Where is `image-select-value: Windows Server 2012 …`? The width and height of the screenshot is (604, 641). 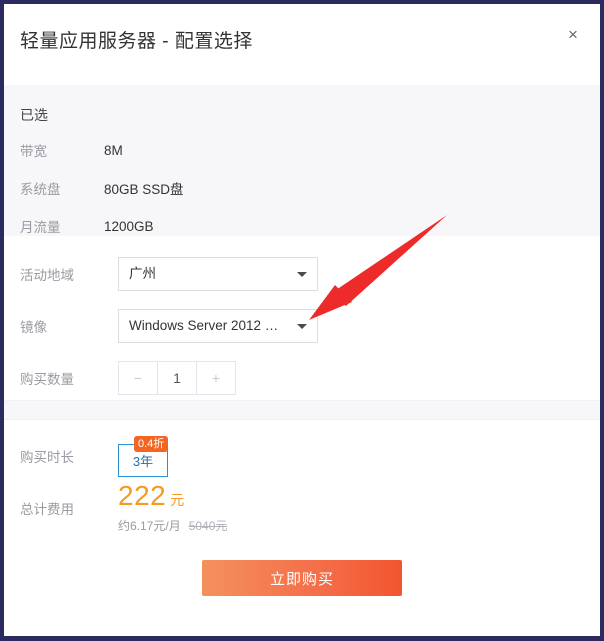
image-select-value: Windows Server 2012 … is located at coordinates (204, 325).